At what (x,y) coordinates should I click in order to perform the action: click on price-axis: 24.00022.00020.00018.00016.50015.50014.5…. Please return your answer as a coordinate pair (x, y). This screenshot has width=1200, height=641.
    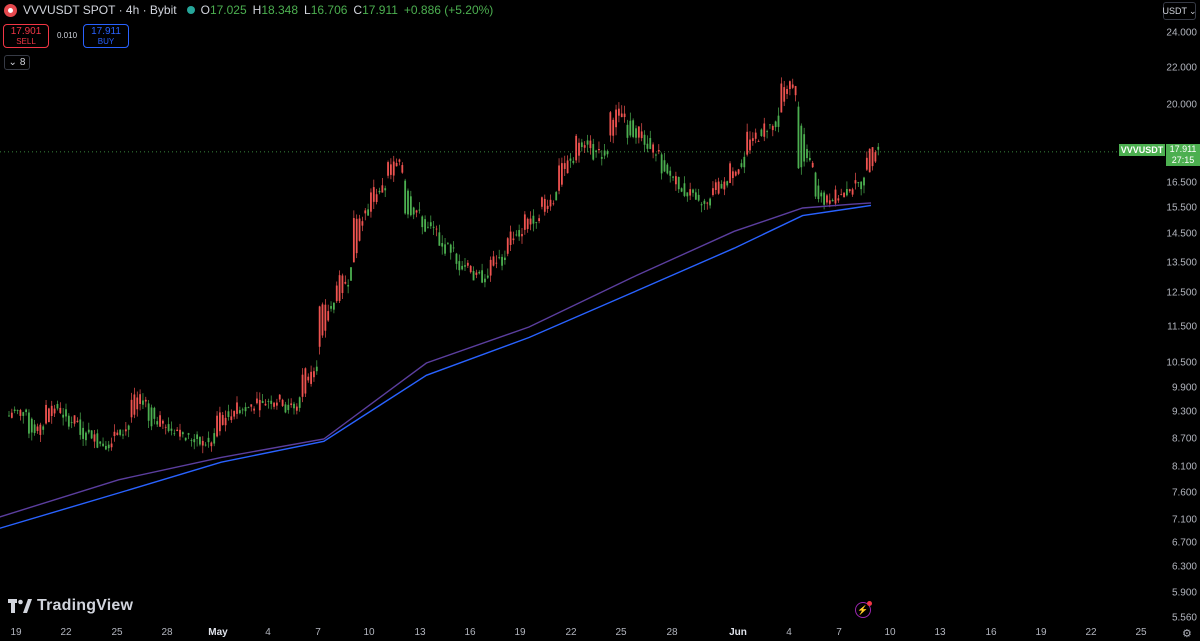
    Looking at the image, I should click on (1182, 312).